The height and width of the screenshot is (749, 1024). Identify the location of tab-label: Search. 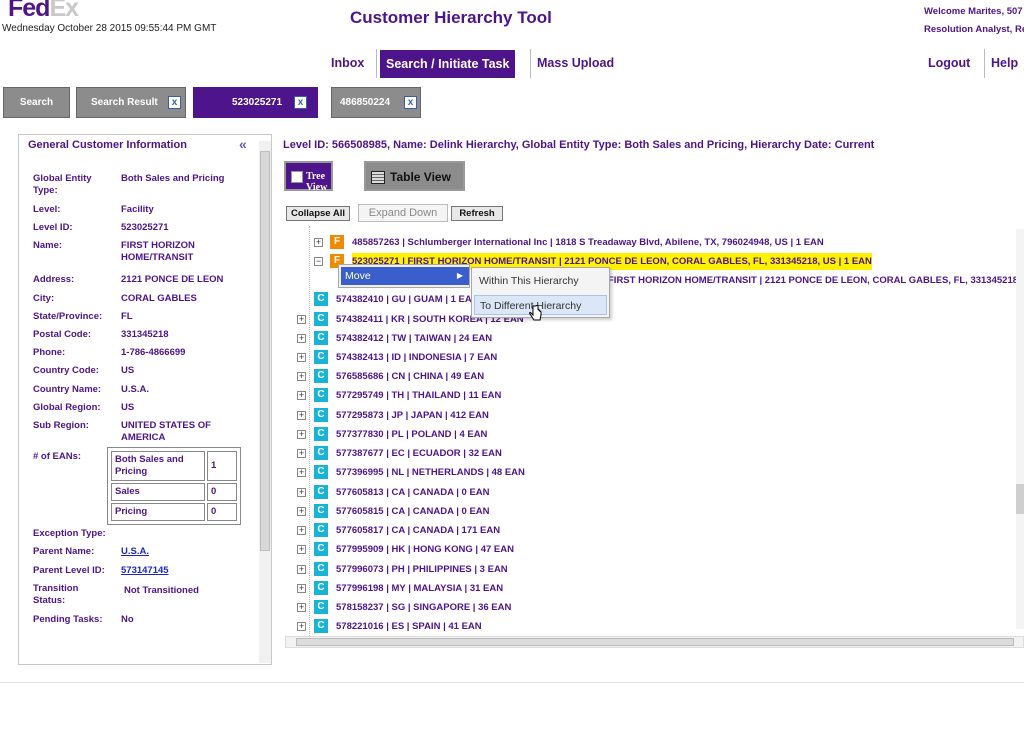
(36, 102).